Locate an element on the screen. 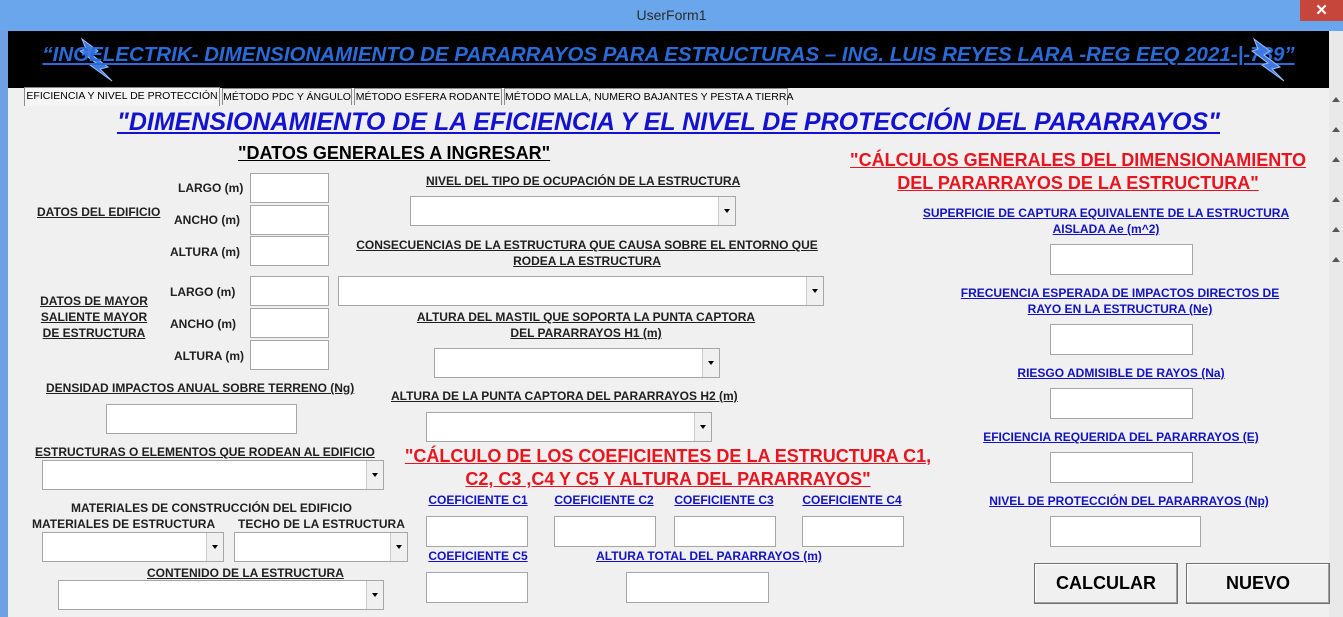  coef-c2-label: COEFICIENTE C2 is located at coordinates (604, 500).